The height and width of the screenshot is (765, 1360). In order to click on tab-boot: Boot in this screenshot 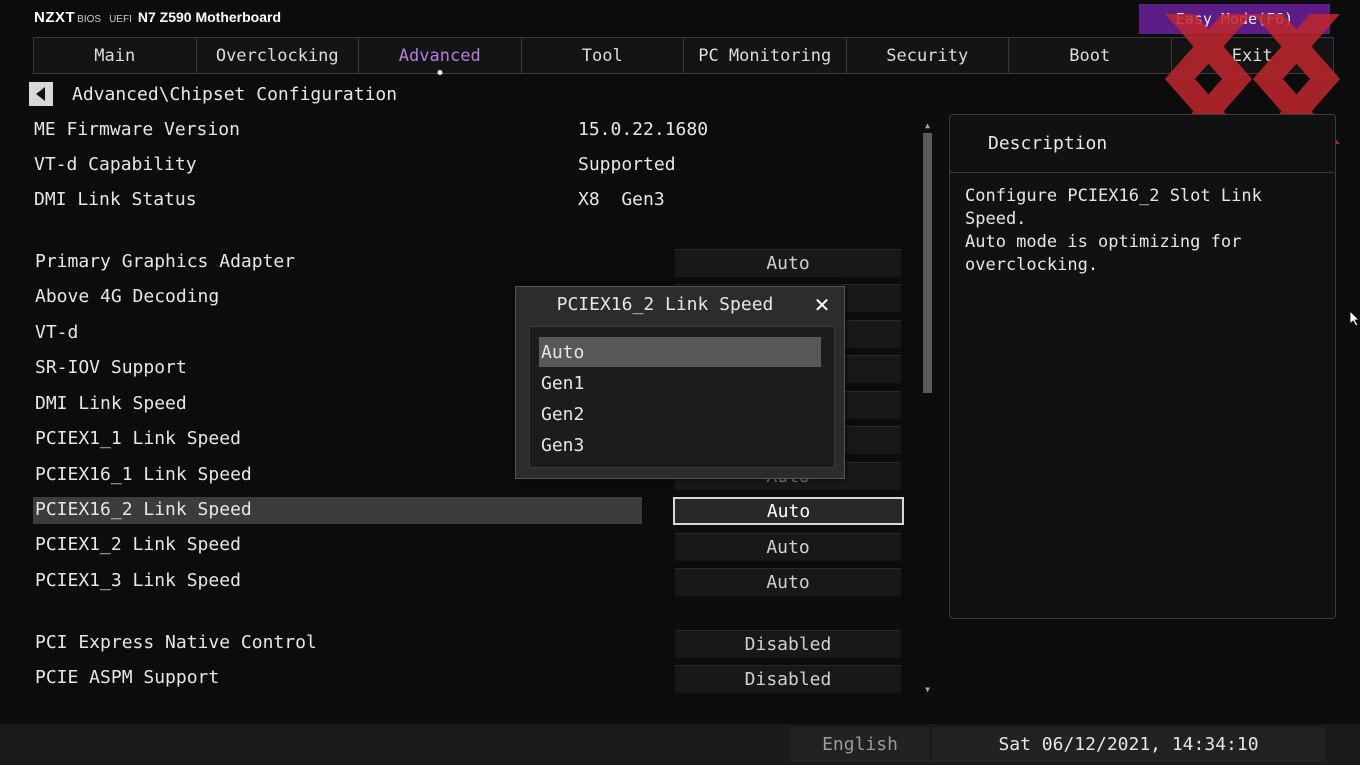, I will do `click(1090, 55)`.